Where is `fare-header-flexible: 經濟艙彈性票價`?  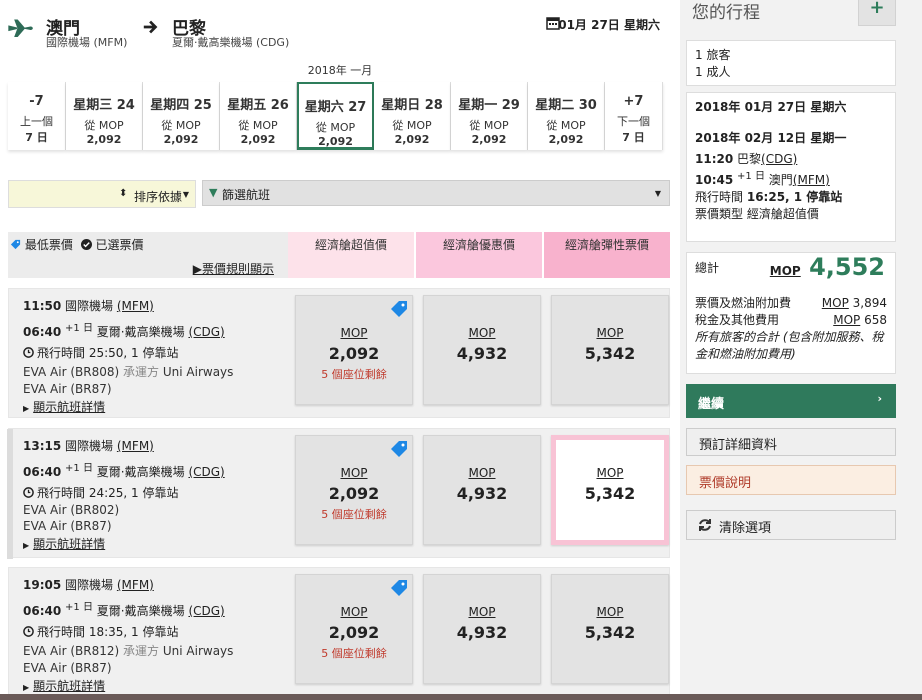
fare-header-flexible: 經濟艙彈性票價 is located at coordinates (607, 255).